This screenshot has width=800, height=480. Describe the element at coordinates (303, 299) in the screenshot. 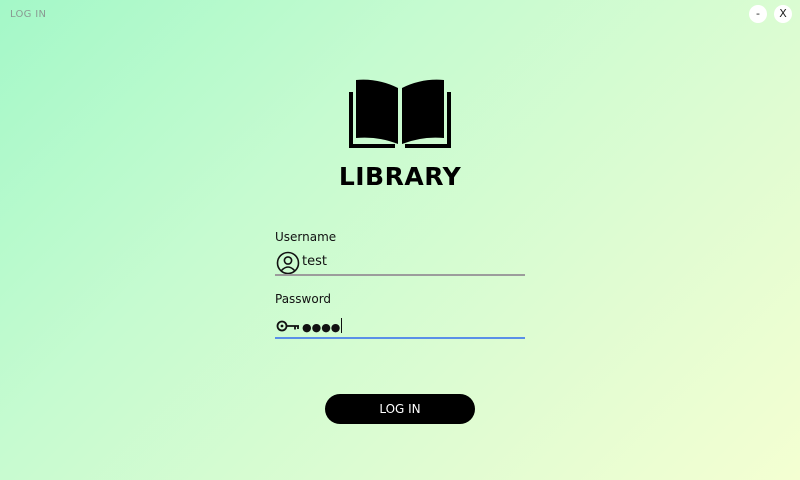

I see `password-label: Password` at that location.